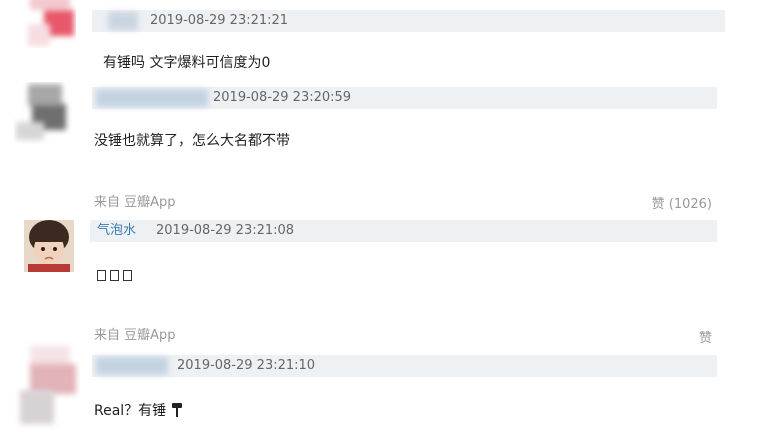  Describe the element at coordinates (219, 20) in the screenshot. I see `comment-timestamp: 2019-08-29 23:21:21` at that location.